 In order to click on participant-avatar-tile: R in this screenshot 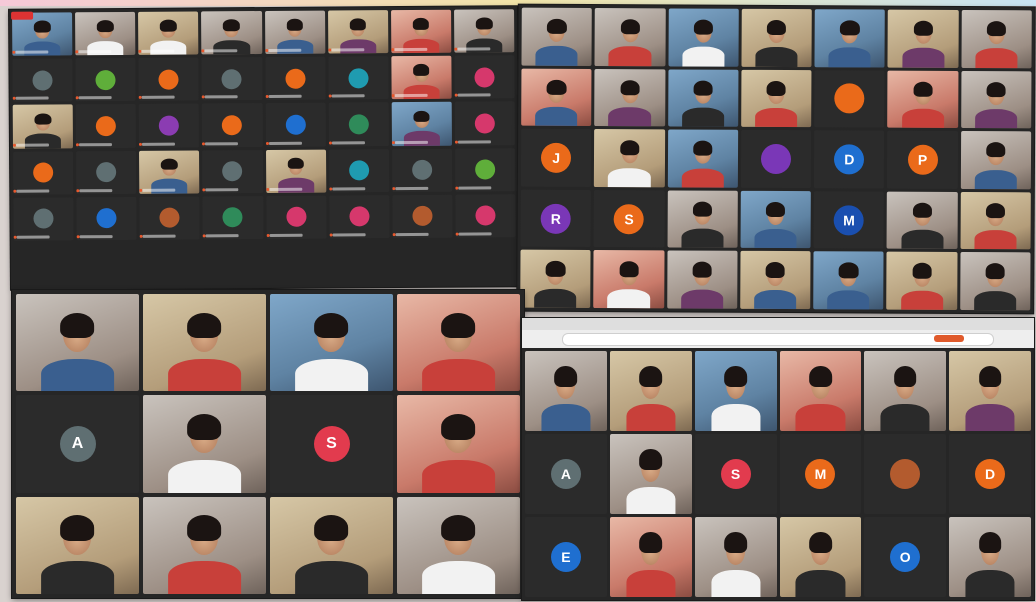, I will do `click(556, 218)`.